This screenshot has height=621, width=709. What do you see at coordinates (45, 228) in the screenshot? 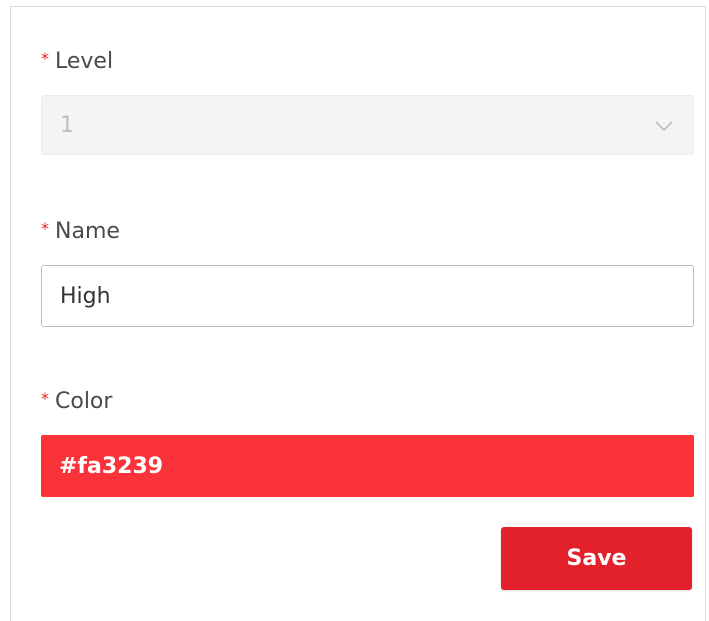
I see `name-required-mark: *` at bounding box center [45, 228].